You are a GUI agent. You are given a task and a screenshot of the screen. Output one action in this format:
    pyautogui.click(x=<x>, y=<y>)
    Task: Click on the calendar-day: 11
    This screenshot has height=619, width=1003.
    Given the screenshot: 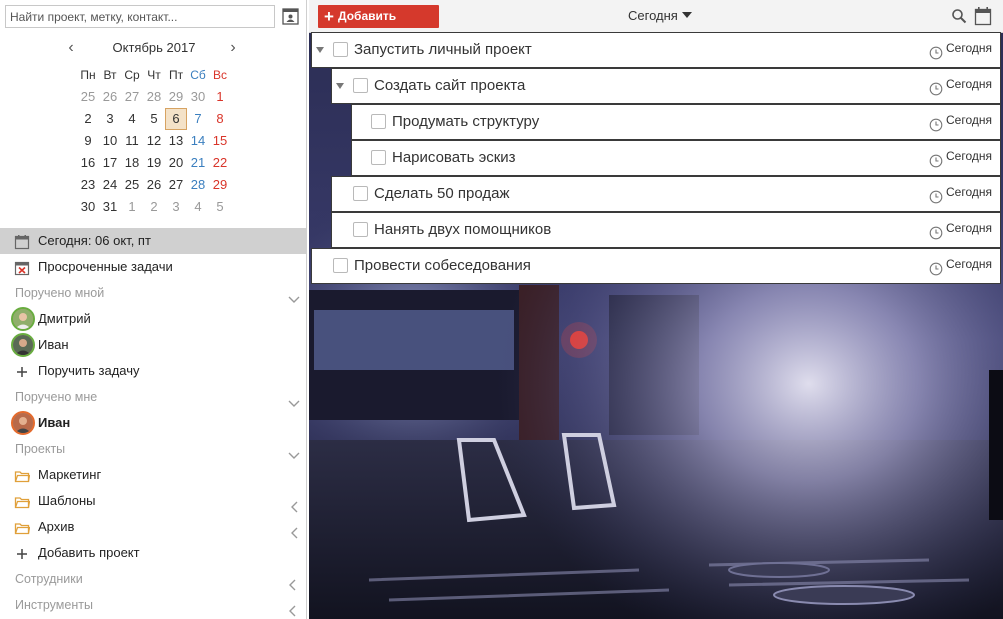 What is the action you would take?
    pyautogui.click(x=132, y=141)
    